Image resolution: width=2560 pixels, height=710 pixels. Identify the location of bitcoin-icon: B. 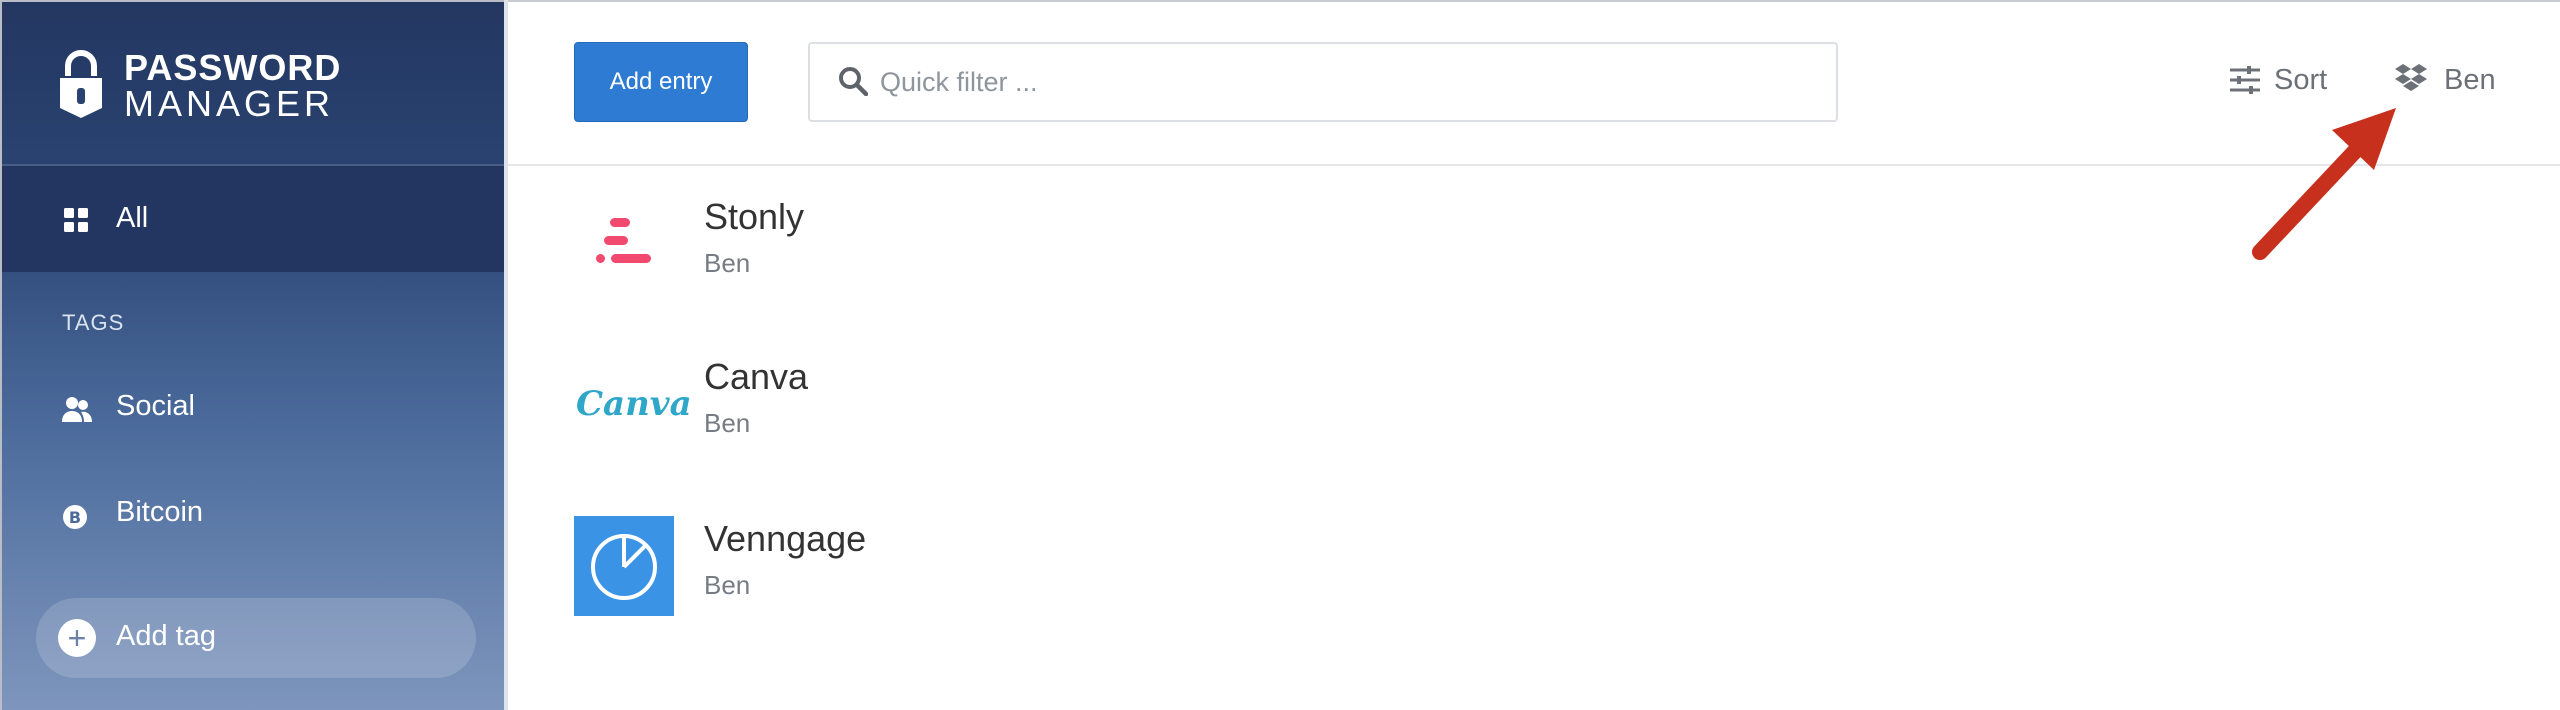
(75, 517).